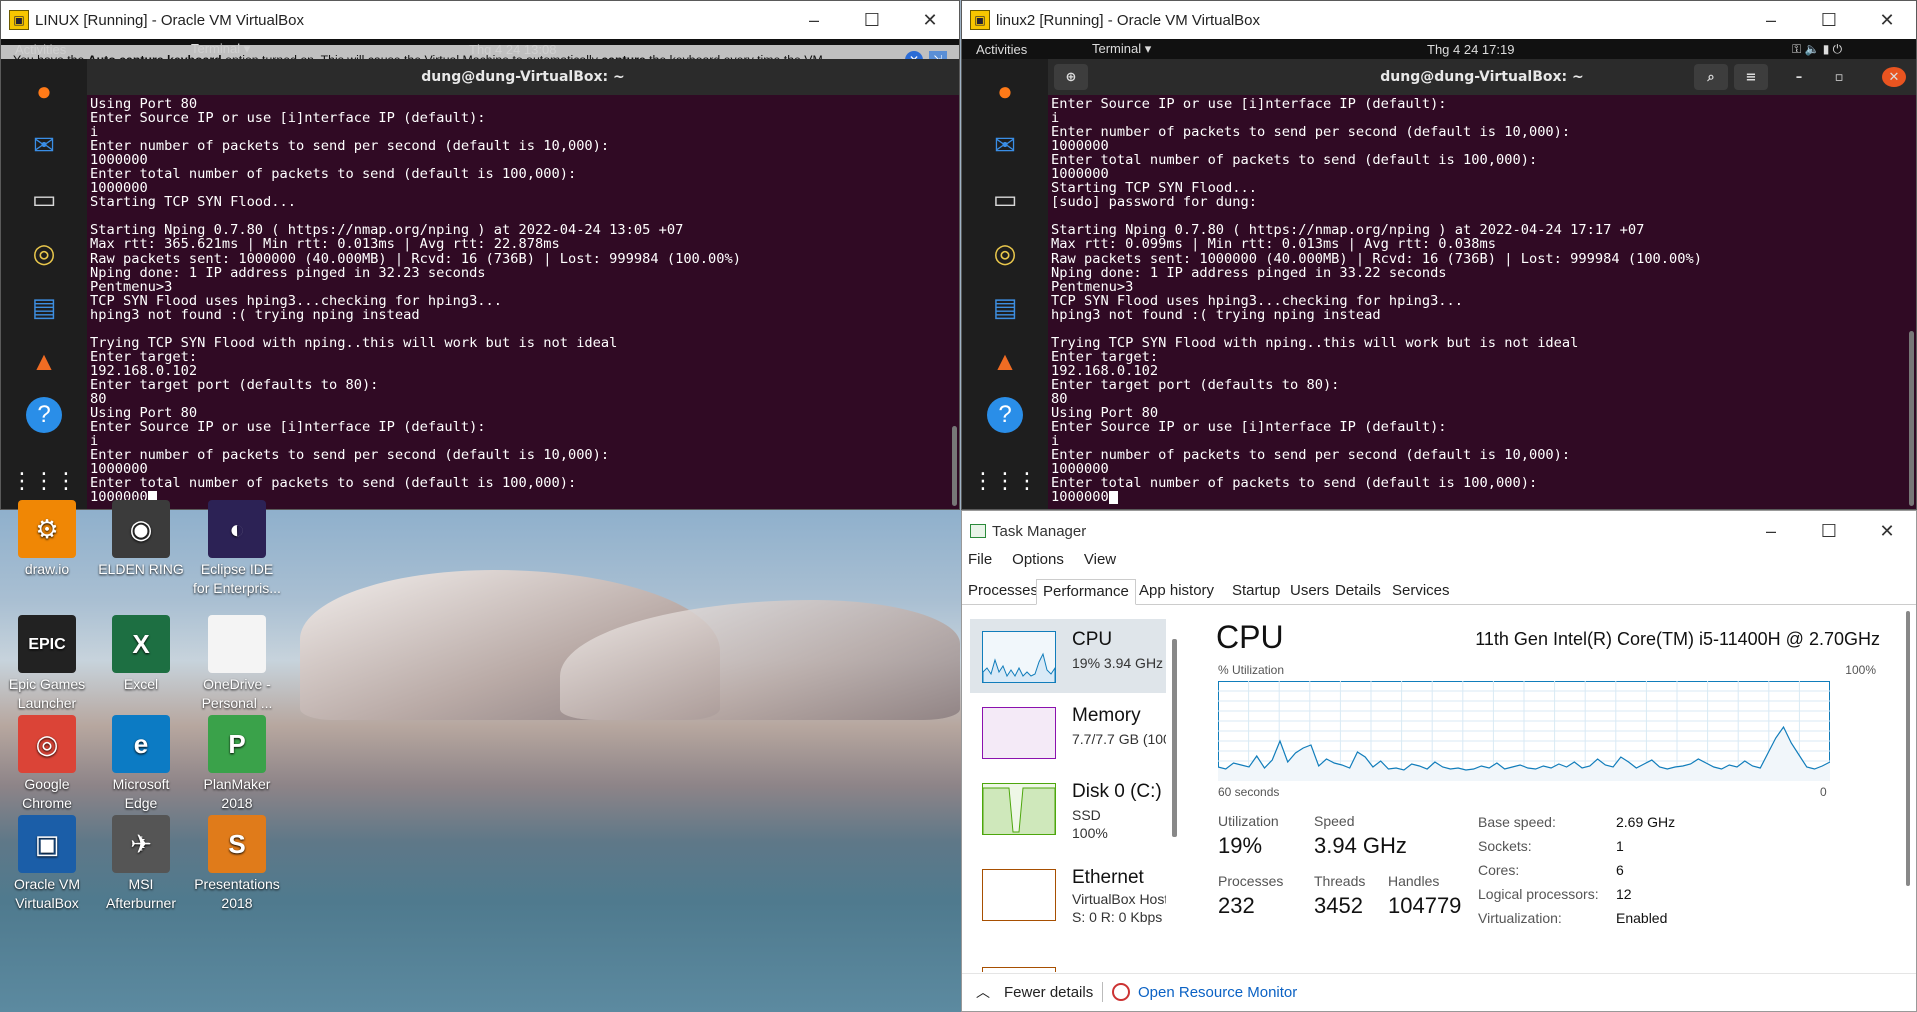 Image resolution: width=1917 pixels, height=1012 pixels. Describe the element at coordinates (1470, 49) in the screenshot. I see `clock: Thg 4 24 17:19` at that location.